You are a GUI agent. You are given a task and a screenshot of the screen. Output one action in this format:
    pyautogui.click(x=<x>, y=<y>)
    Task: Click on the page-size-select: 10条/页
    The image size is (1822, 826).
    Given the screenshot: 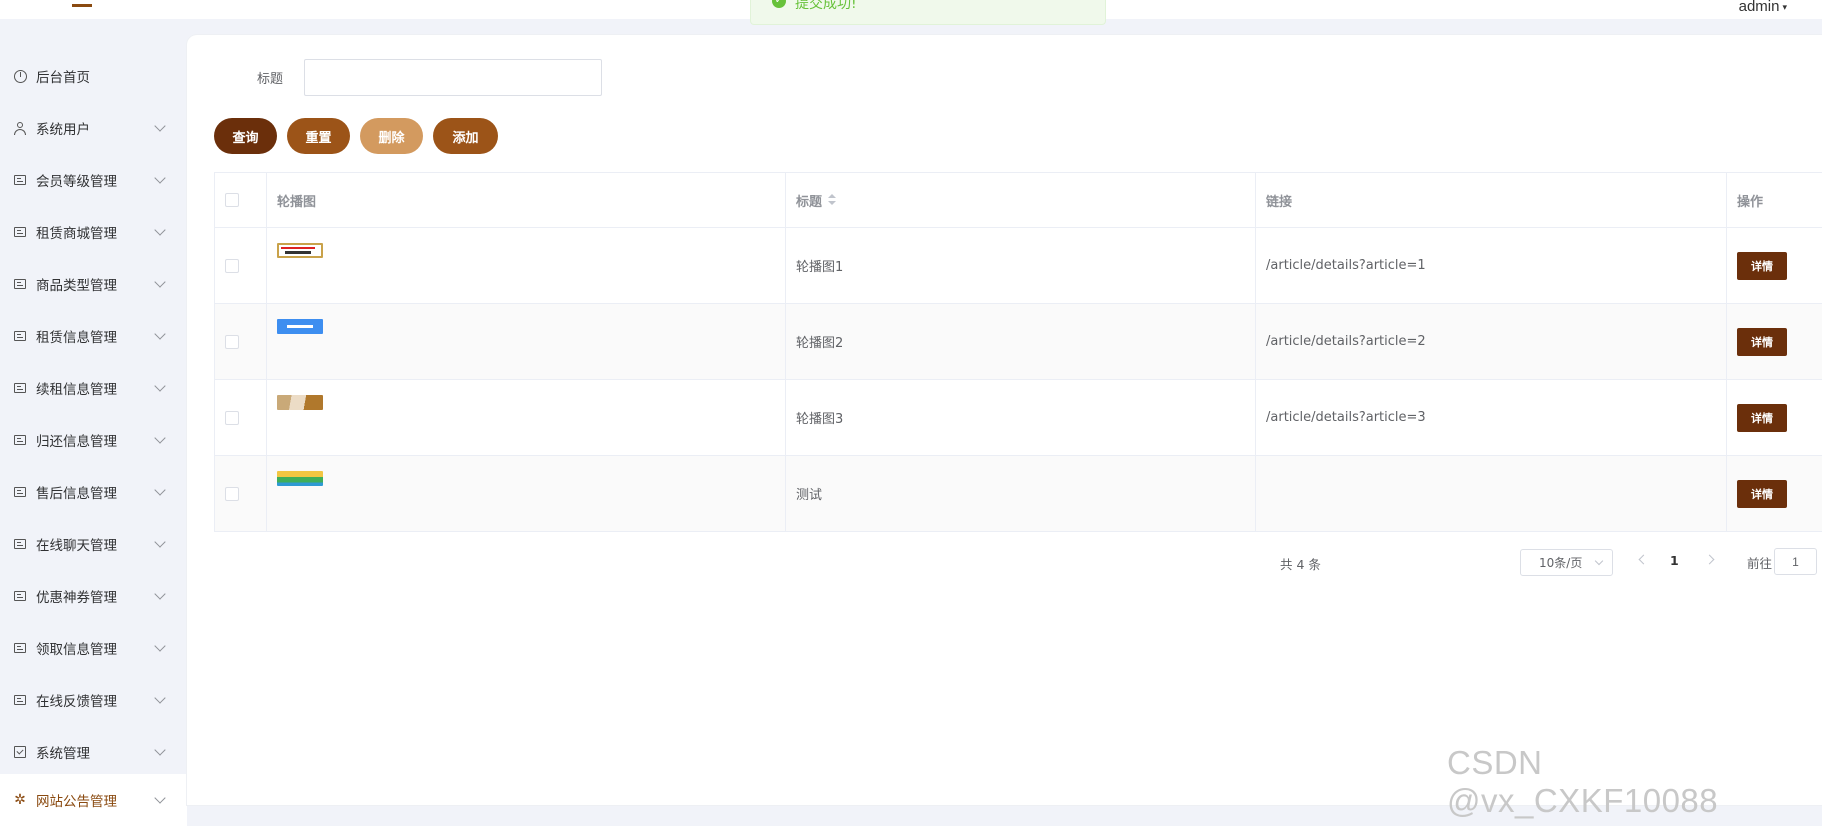 What is the action you would take?
    pyautogui.click(x=1566, y=562)
    